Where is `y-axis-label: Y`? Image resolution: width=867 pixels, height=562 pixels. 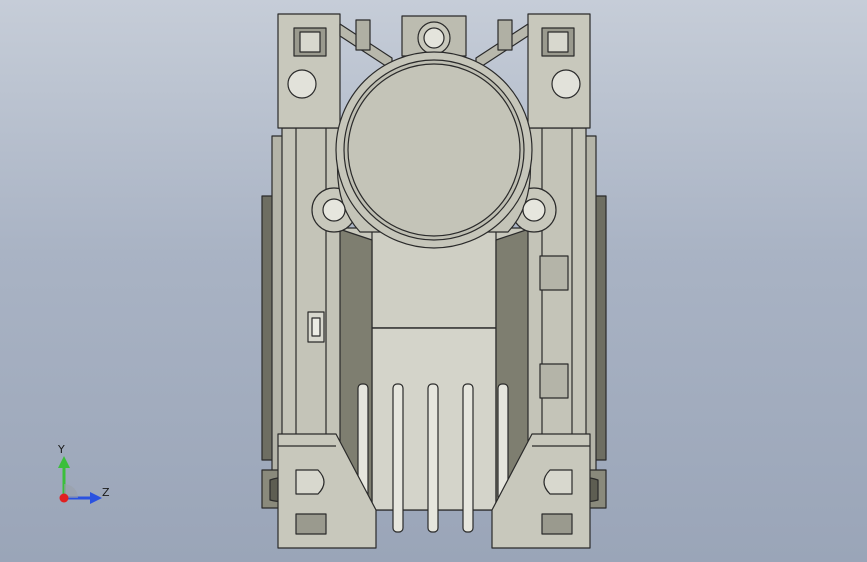 y-axis-label: Y is located at coordinates (61, 449).